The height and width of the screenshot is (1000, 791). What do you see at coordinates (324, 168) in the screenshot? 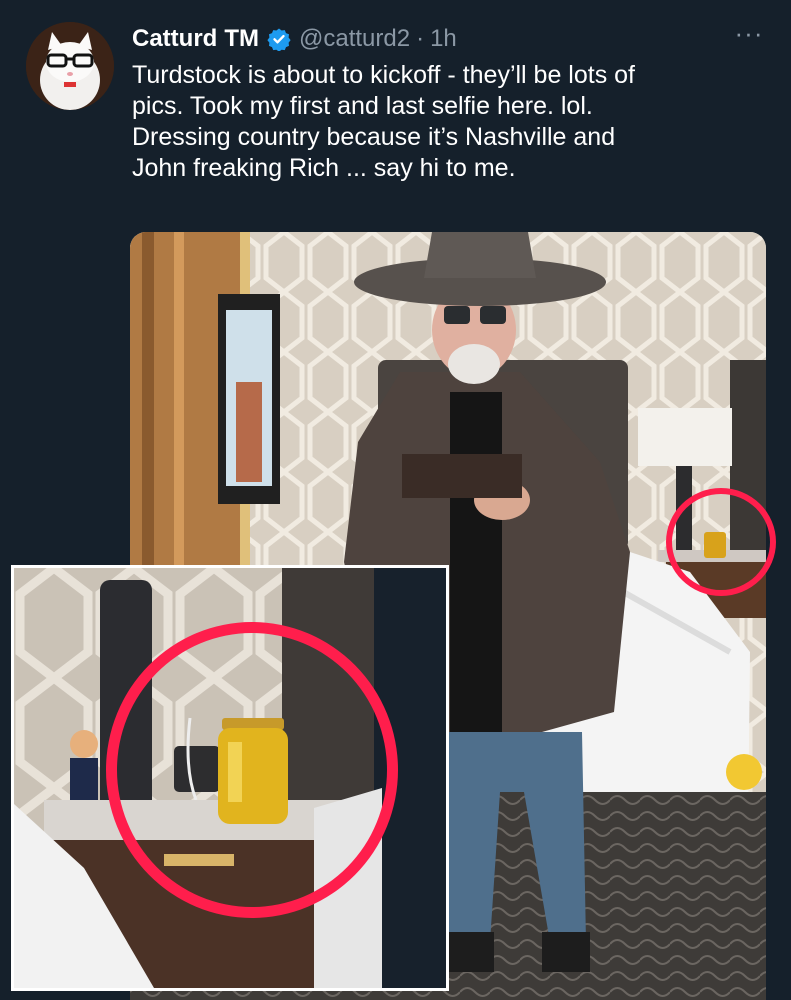
I see `tweet-text-line: John freaking Rich ... say hi to me.` at bounding box center [324, 168].